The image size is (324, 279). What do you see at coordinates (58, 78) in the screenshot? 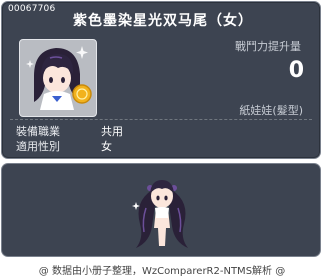
I see `hairstyle-portrait-icon` at bounding box center [58, 78].